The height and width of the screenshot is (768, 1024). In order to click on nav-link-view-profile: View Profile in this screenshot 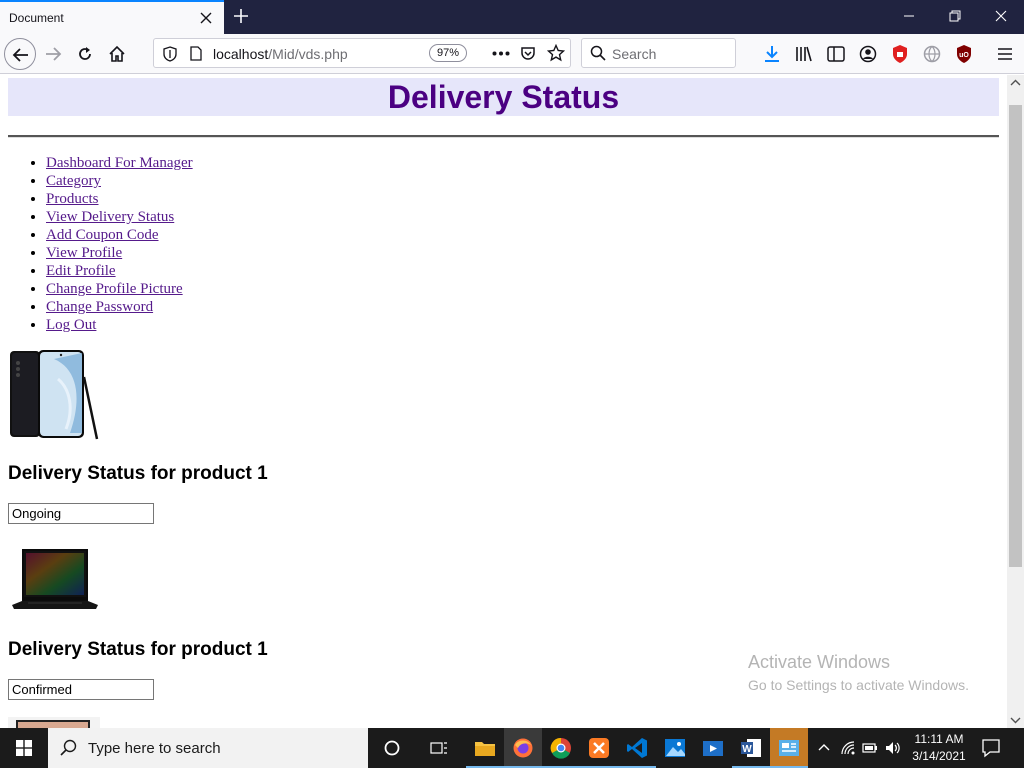, I will do `click(84, 253)`.